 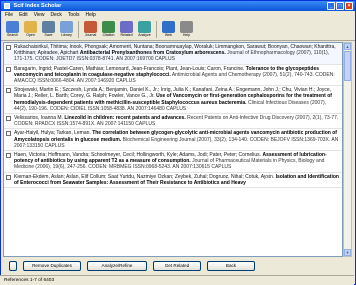 What do you see at coordinates (90, 27) in the screenshot?
I see `journal-icon` at bounding box center [90, 27].